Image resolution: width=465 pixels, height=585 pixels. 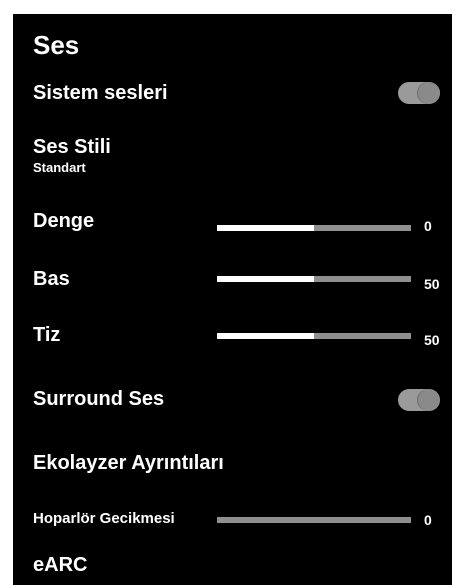 I want to click on earc-row: eARC, so click(x=232, y=567).